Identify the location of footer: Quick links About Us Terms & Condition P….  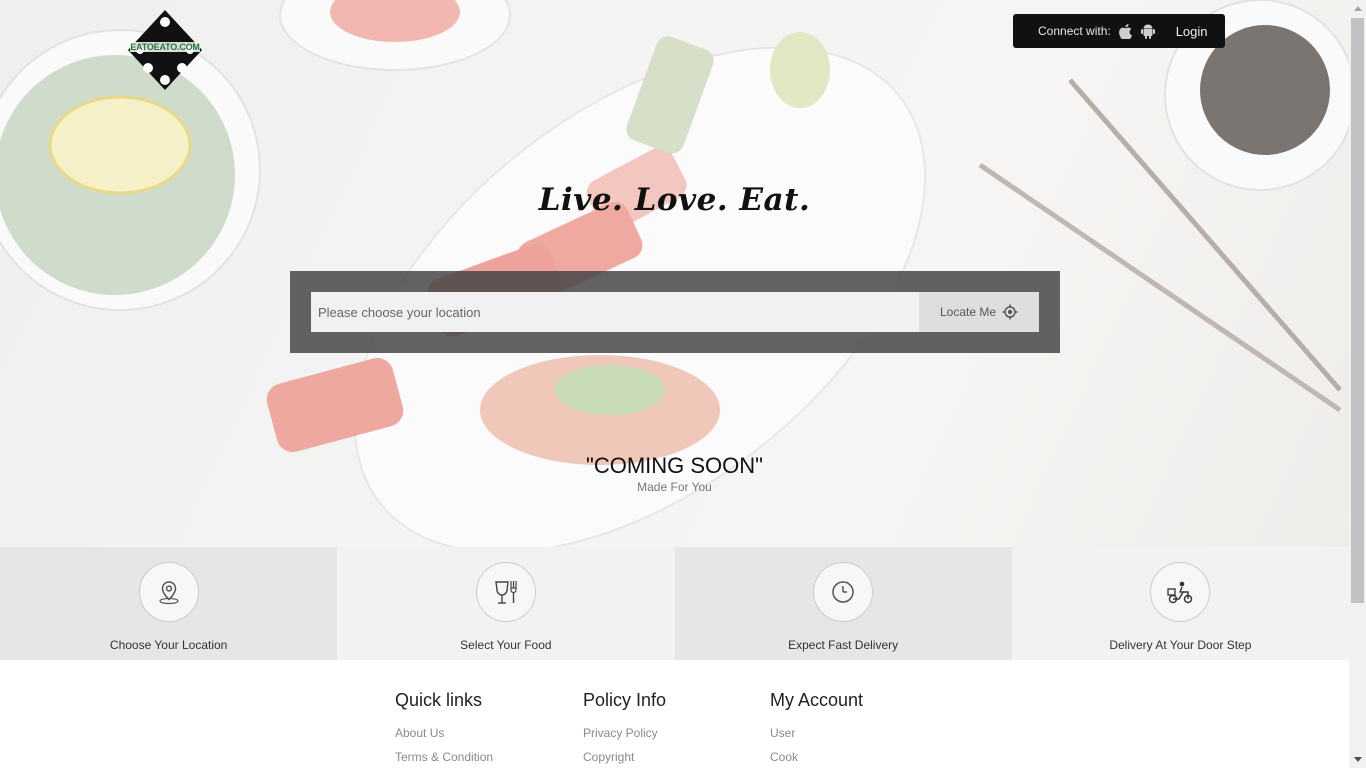
(674, 714).